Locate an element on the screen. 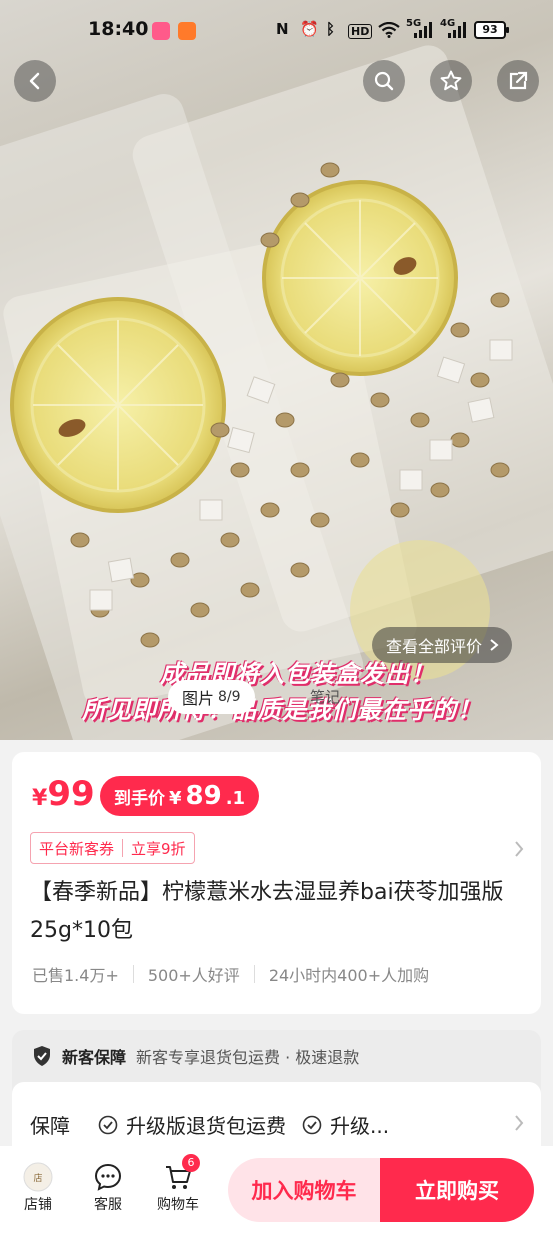  sales-stats: 已售1.4万+ 500+人好评 24小时内400+人加购 is located at coordinates (230, 974).